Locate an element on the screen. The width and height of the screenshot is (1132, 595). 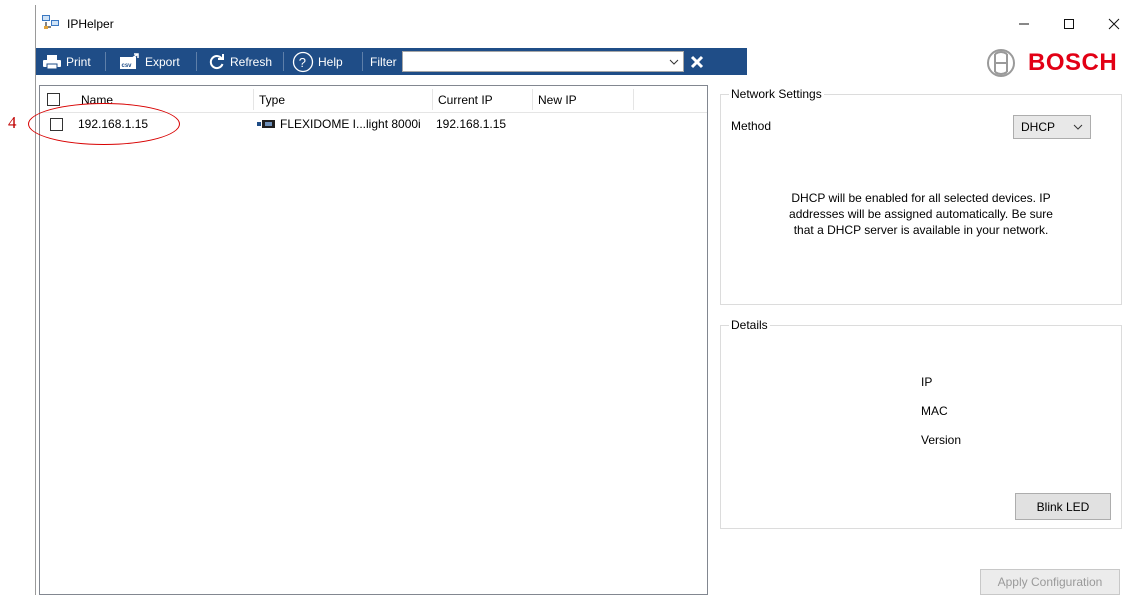
toolbar: Print csv Export Refresh ? Help Filter is located at coordinates (584, 60).